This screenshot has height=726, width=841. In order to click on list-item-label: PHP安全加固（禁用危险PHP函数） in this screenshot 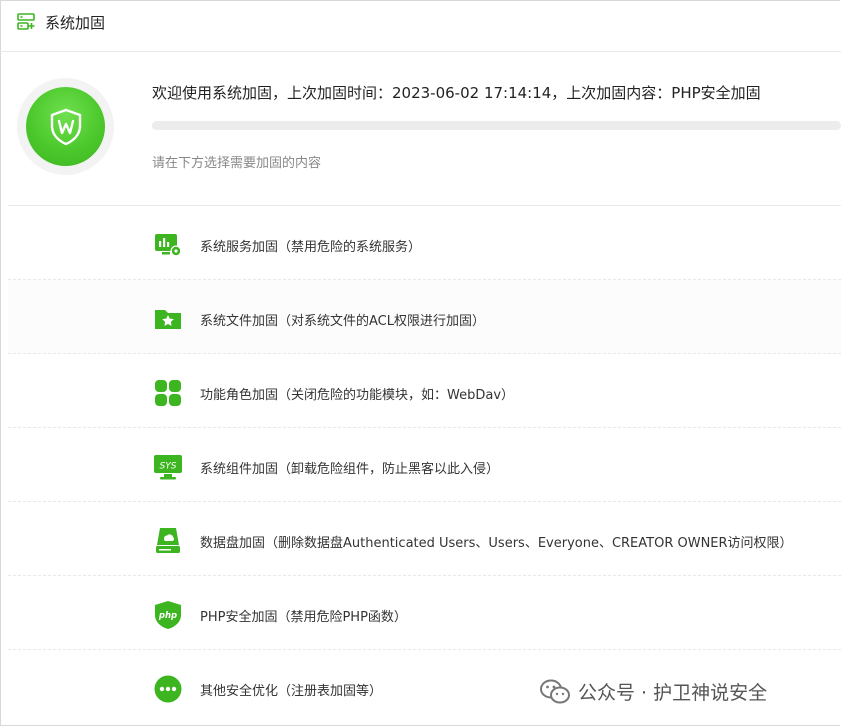, I will do `click(303, 617)`.